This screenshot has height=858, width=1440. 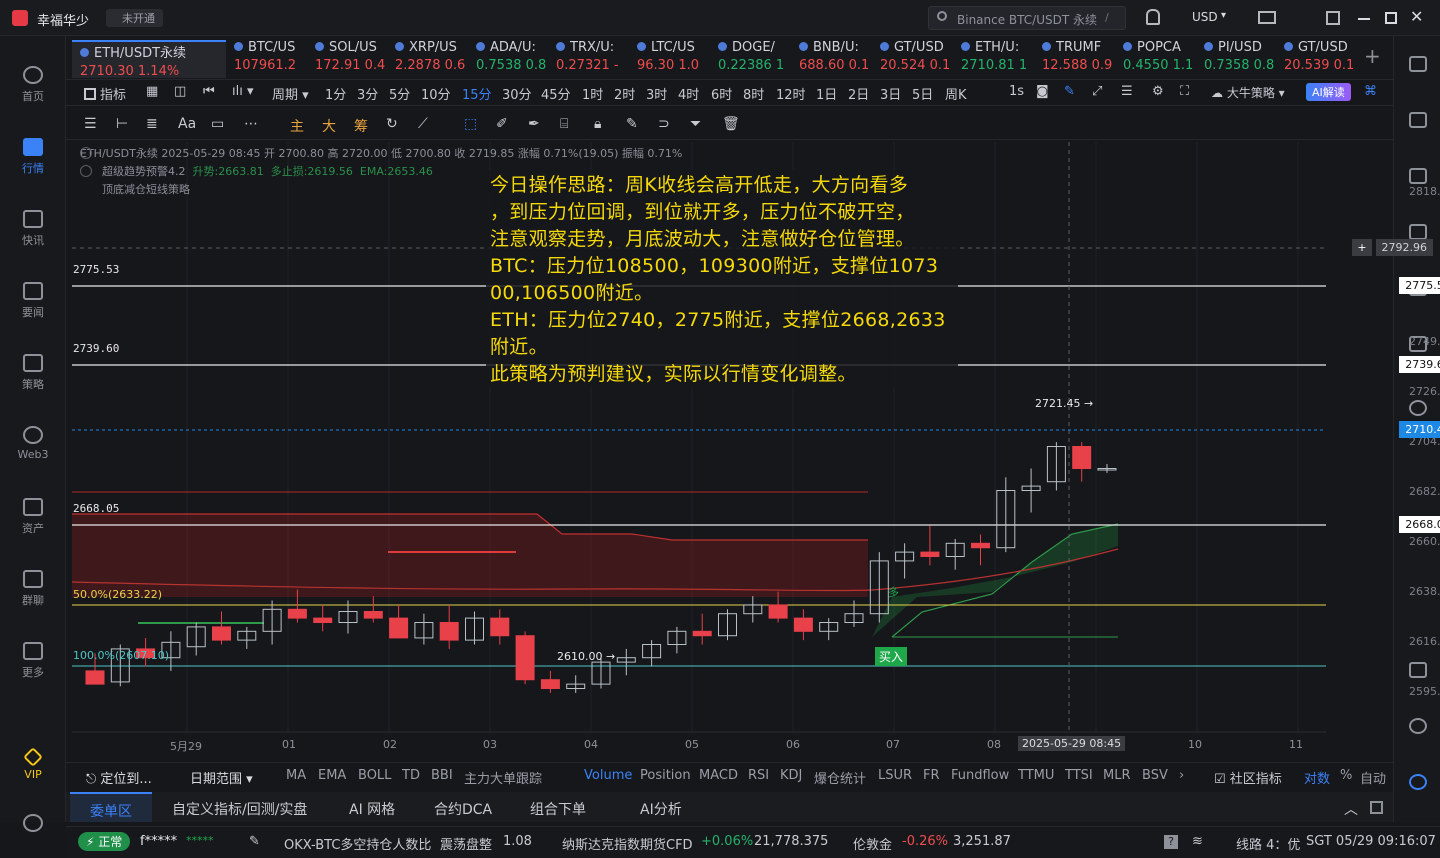 What do you see at coordinates (436, 93) in the screenshot?
I see `interval-10m: 10分` at bounding box center [436, 93].